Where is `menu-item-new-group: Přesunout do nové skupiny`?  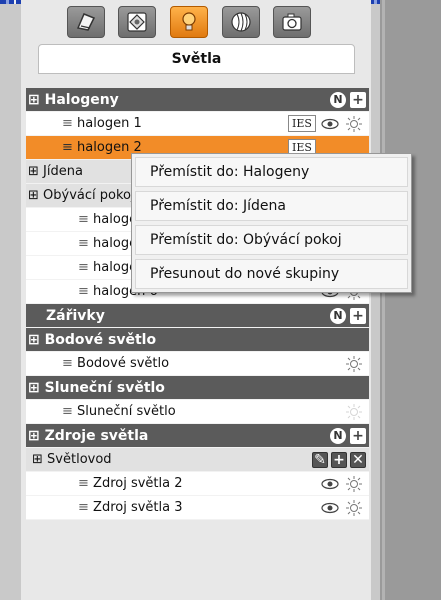
menu-item-new-group: Přesunout do nové skupiny is located at coordinates (271, 274).